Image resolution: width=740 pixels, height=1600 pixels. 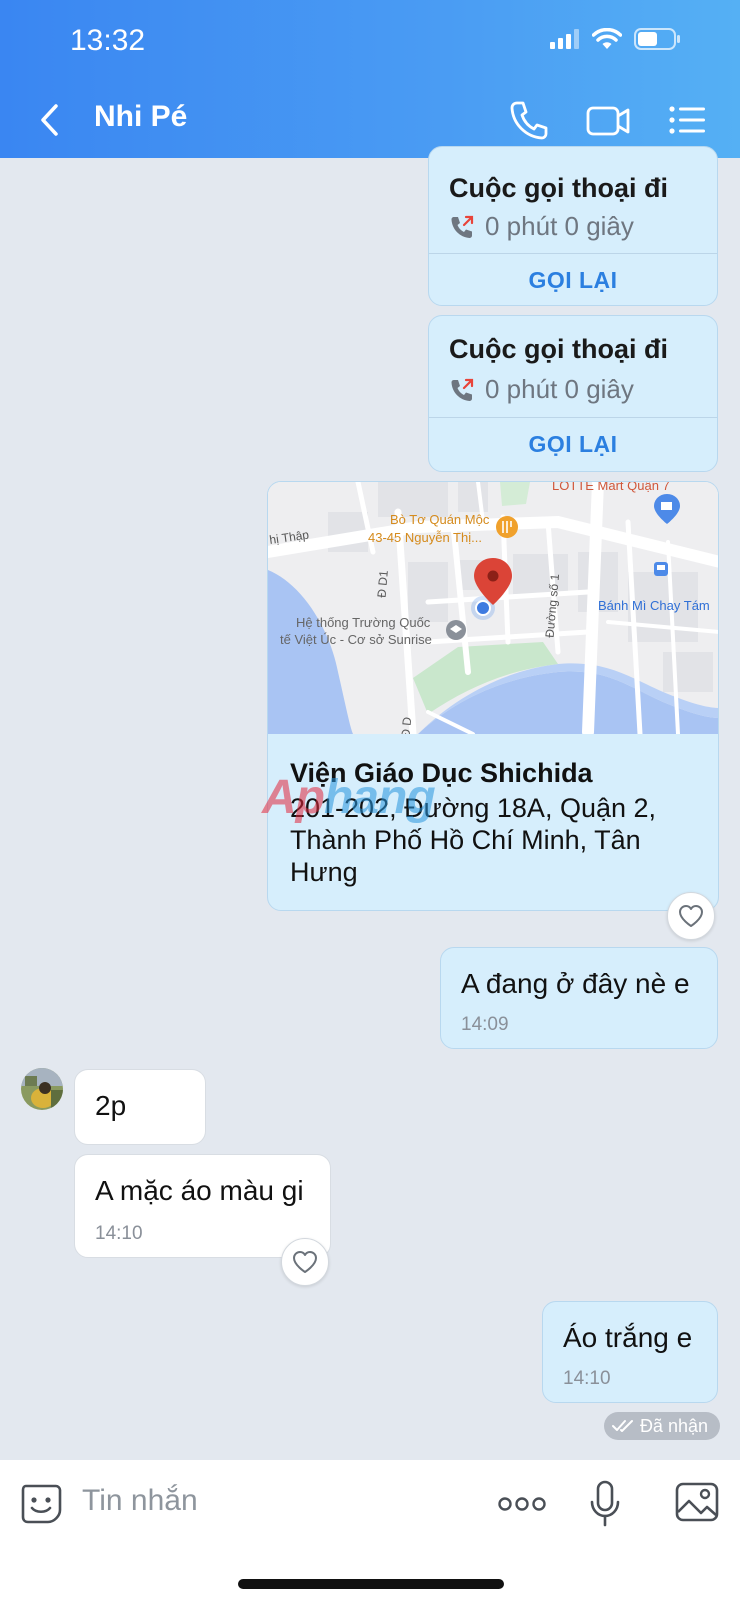 What do you see at coordinates (379, 797) in the screenshot?
I see `watermark-part: hang` at bounding box center [379, 797].